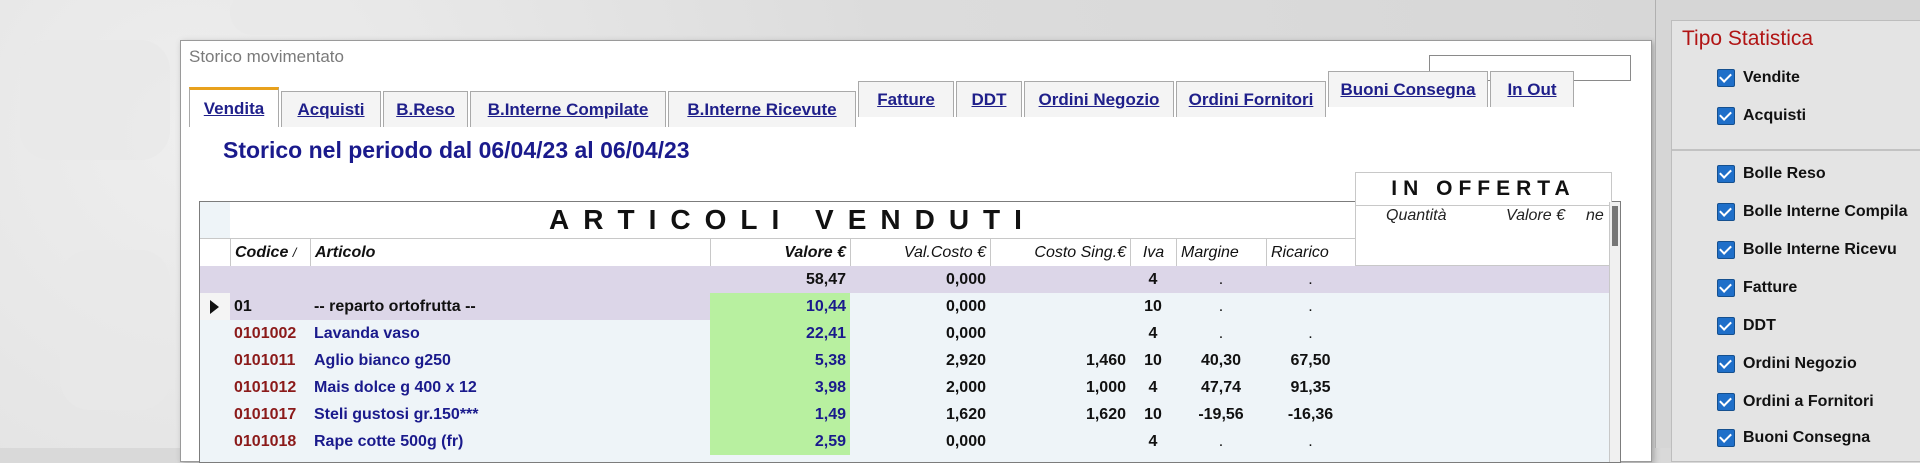 This screenshot has width=1920, height=463. Describe the element at coordinates (1221, 279) in the screenshot. I see `summary-margine: .` at that location.